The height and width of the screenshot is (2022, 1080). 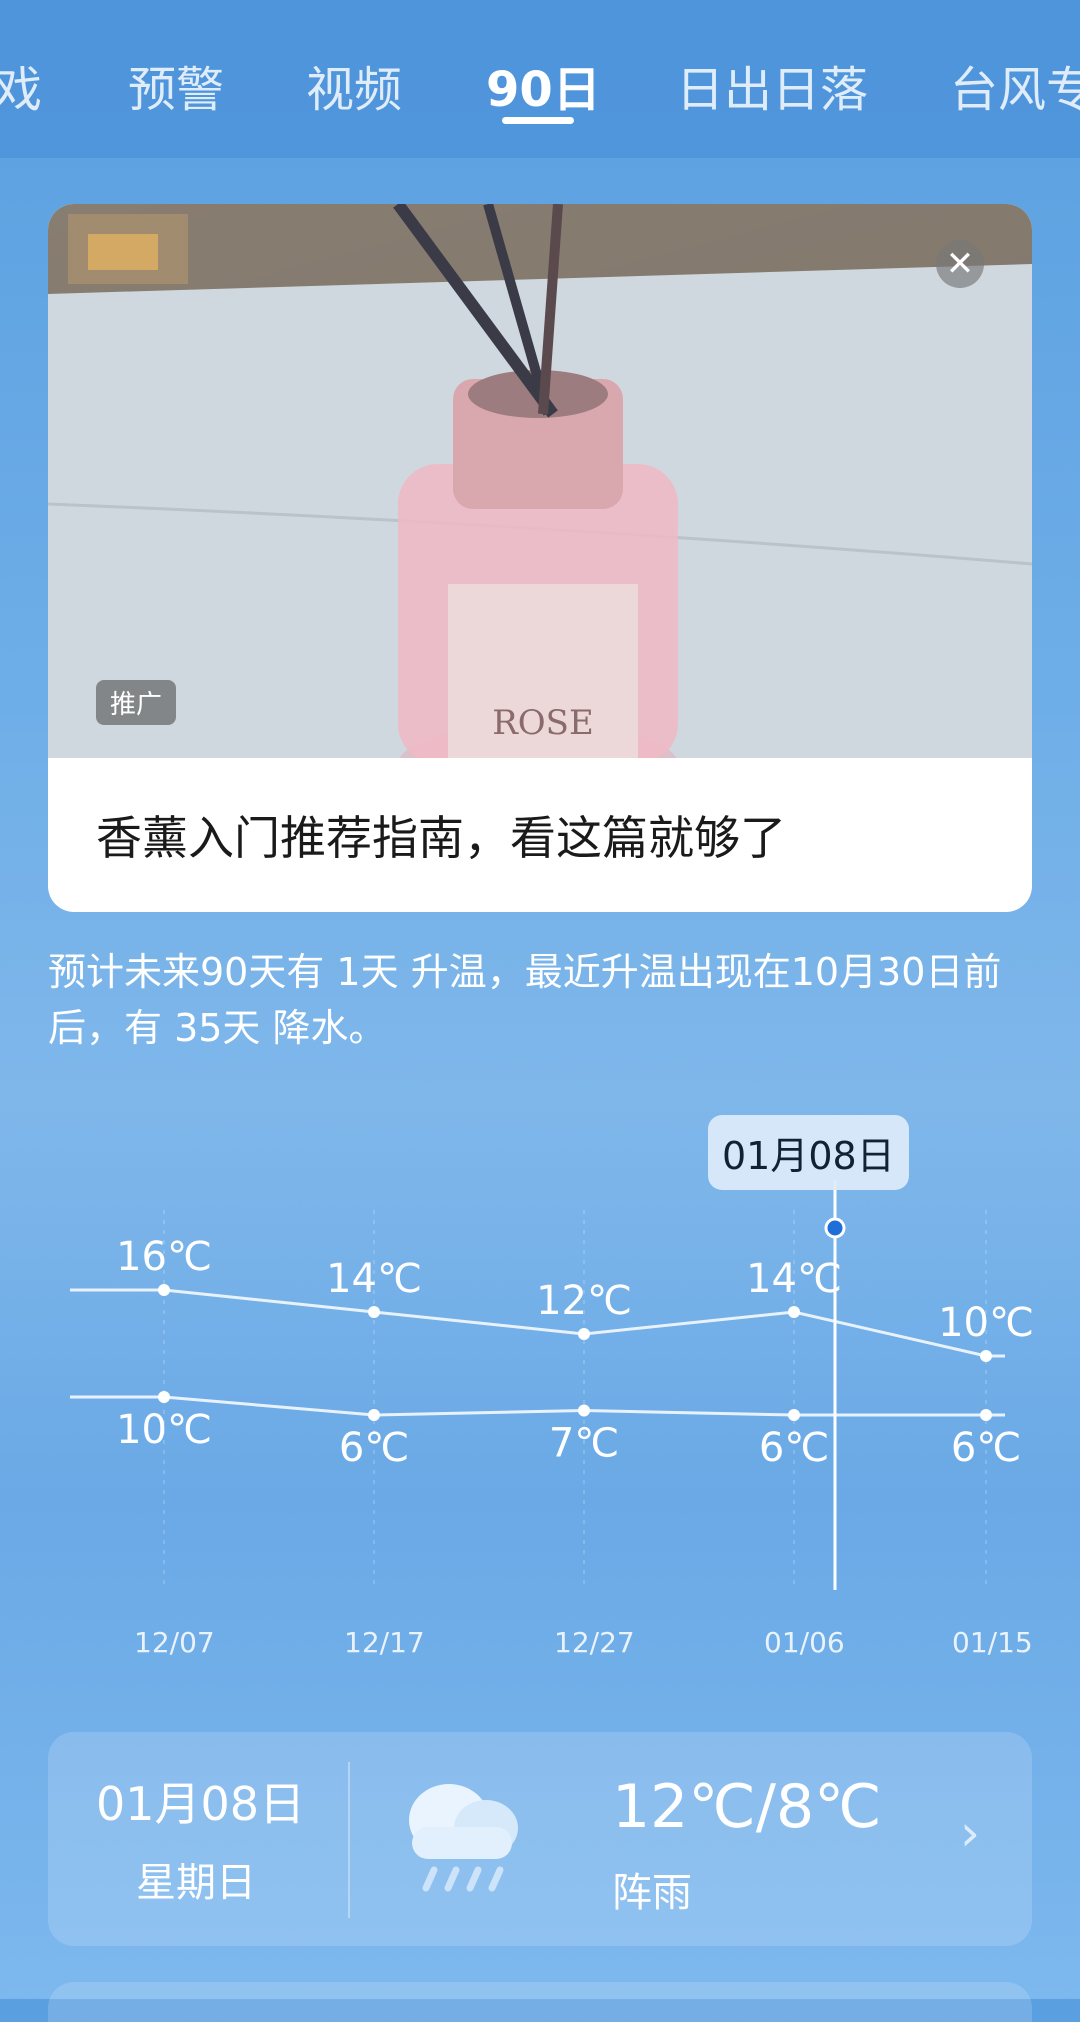 I want to click on x-axis-label: 01/06, so click(x=804, y=1642).